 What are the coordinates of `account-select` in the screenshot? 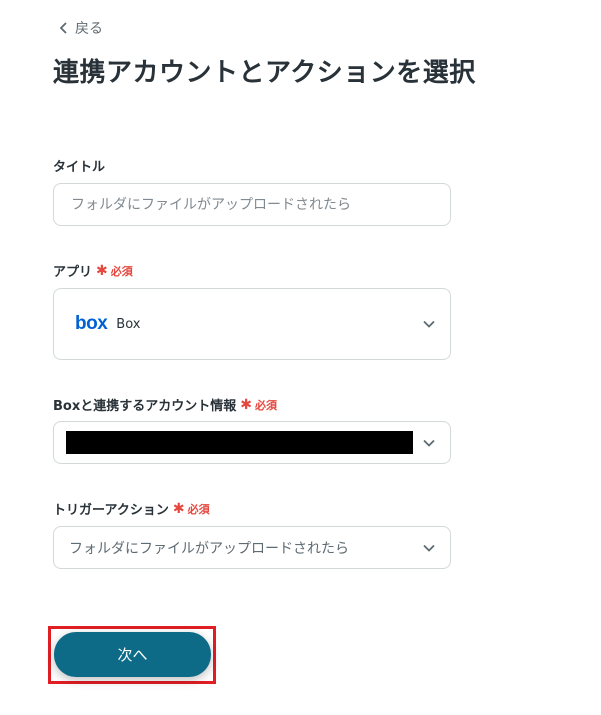 It's located at (252, 442).